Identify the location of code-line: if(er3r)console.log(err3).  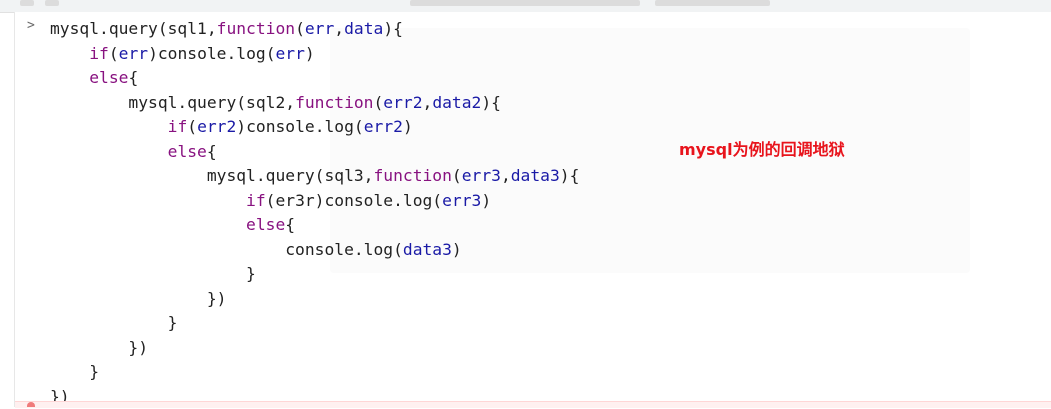
(314, 201).